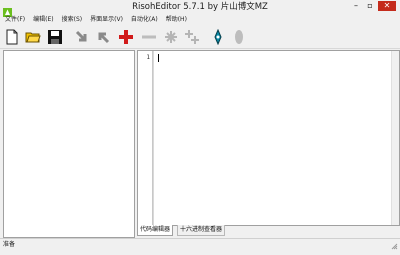 Image resolution: width=400 pixels, height=255 pixels. I want to click on star-icon, so click(171, 37).